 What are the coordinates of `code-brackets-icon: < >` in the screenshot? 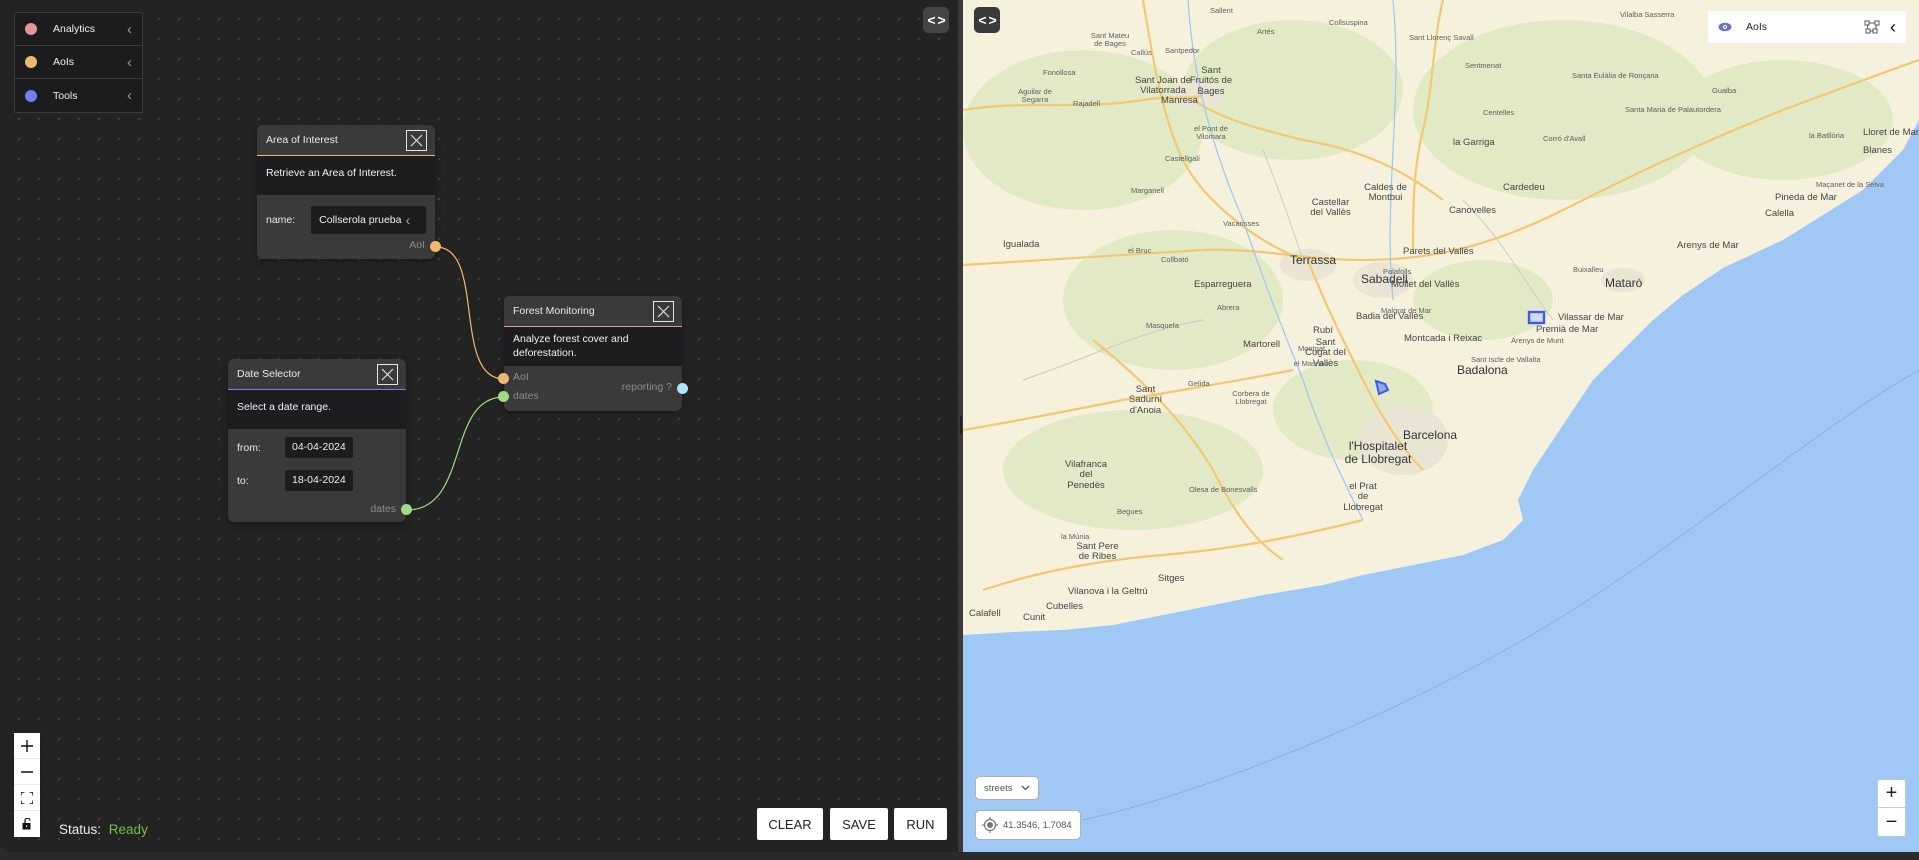 It's located at (987, 20).